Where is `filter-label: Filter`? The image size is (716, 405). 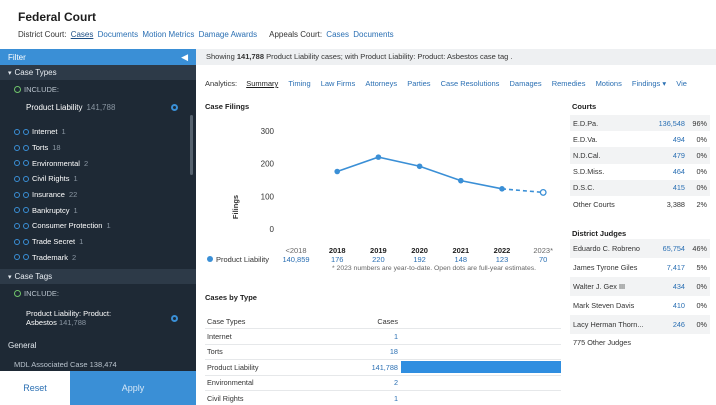
filter-label: Filter is located at coordinates (17, 57).